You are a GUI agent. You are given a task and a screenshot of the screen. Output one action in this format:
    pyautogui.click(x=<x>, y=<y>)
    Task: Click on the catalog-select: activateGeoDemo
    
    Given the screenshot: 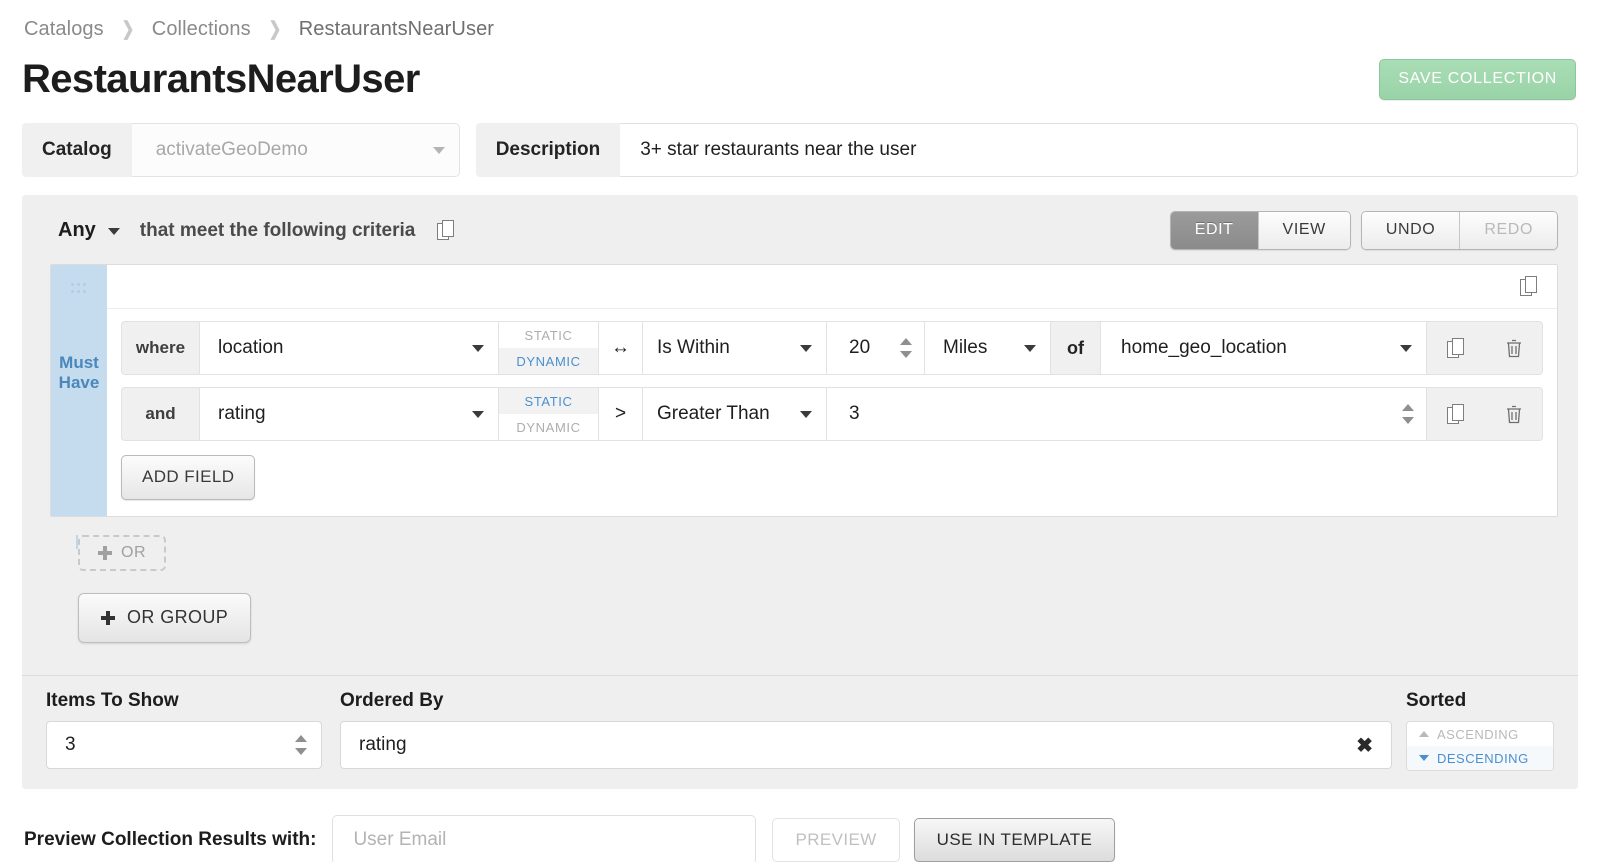 What is the action you would take?
    pyautogui.click(x=295, y=150)
    